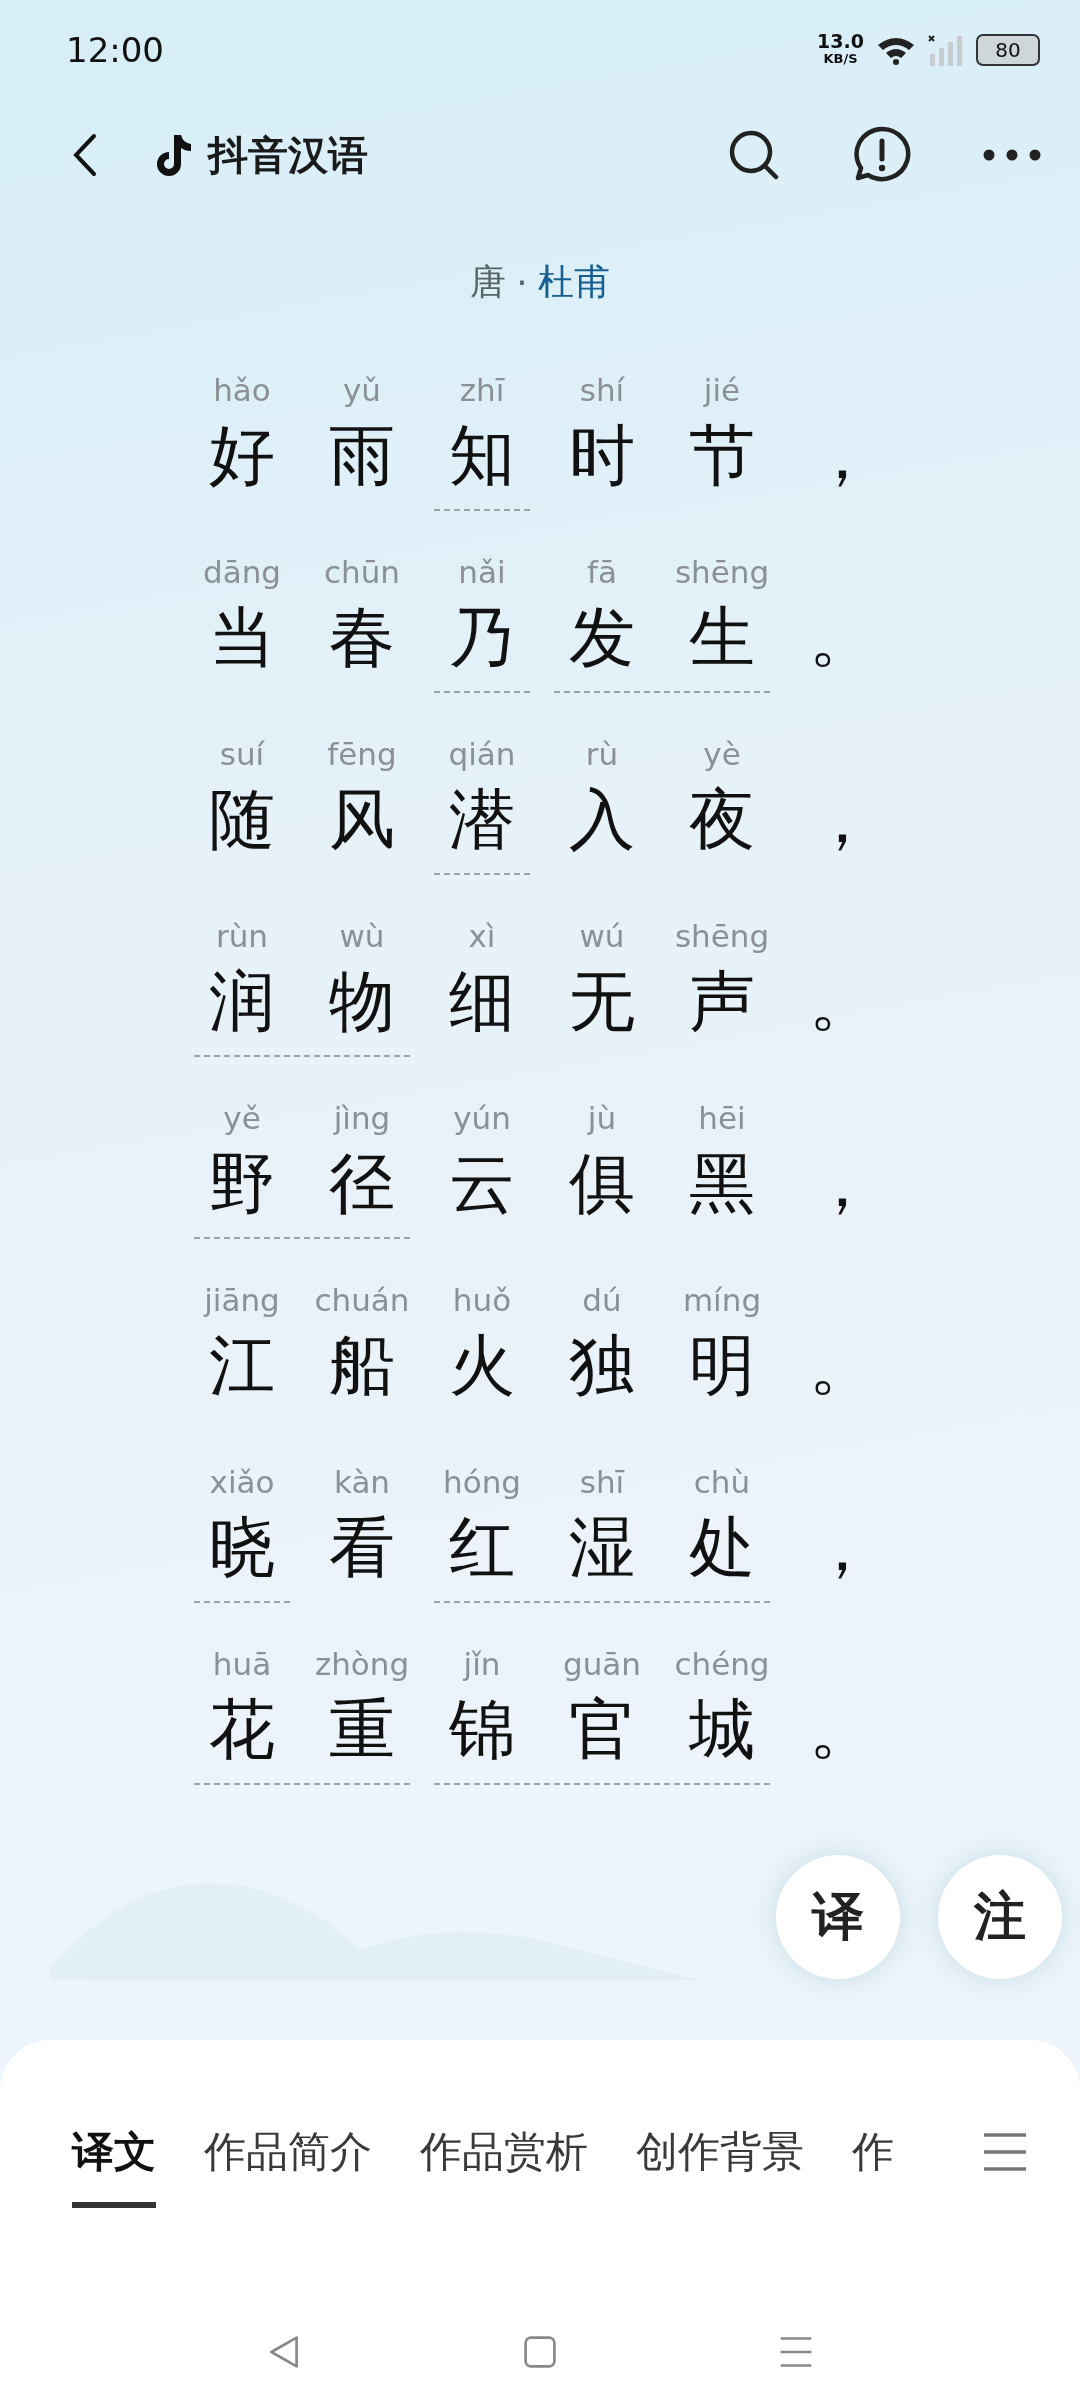 This screenshot has height=2400, width=1080. What do you see at coordinates (482, 820) in the screenshot?
I see `hanzi: 潜` at bounding box center [482, 820].